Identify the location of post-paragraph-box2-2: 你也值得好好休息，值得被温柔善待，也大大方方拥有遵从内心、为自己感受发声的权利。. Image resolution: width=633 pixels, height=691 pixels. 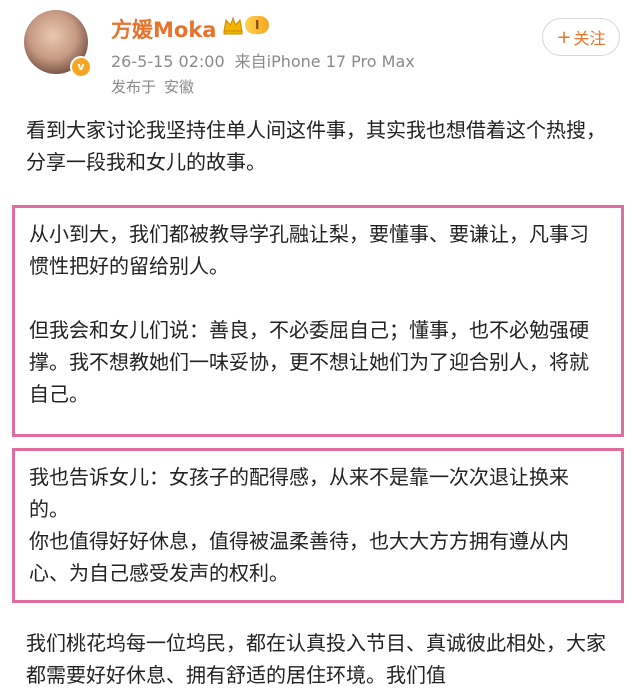
(299, 557).